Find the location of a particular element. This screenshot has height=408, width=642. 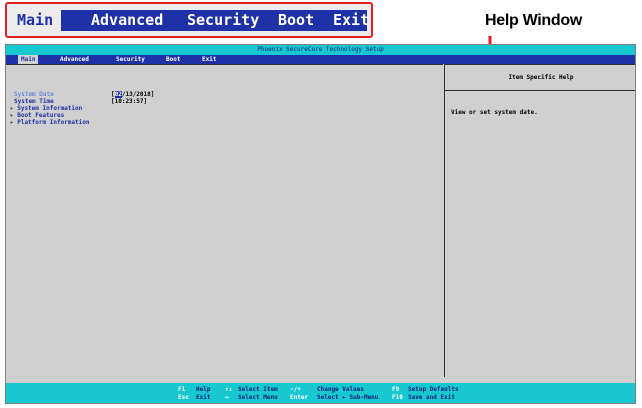

system-time-label: System Time is located at coordinates (34, 101).